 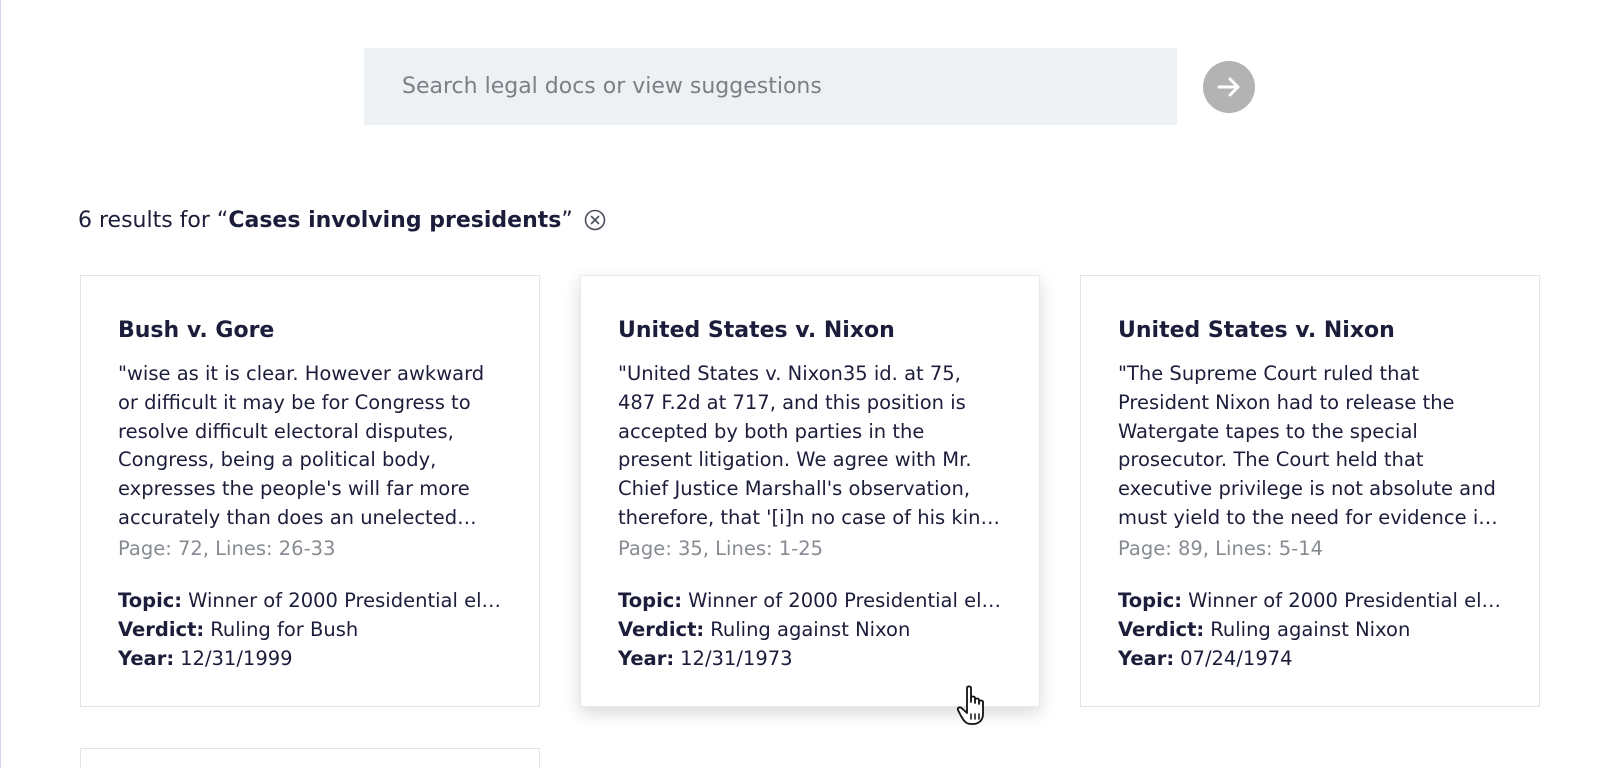 What do you see at coordinates (395, 220) in the screenshot?
I see `results-query: Cases involving presidents` at bounding box center [395, 220].